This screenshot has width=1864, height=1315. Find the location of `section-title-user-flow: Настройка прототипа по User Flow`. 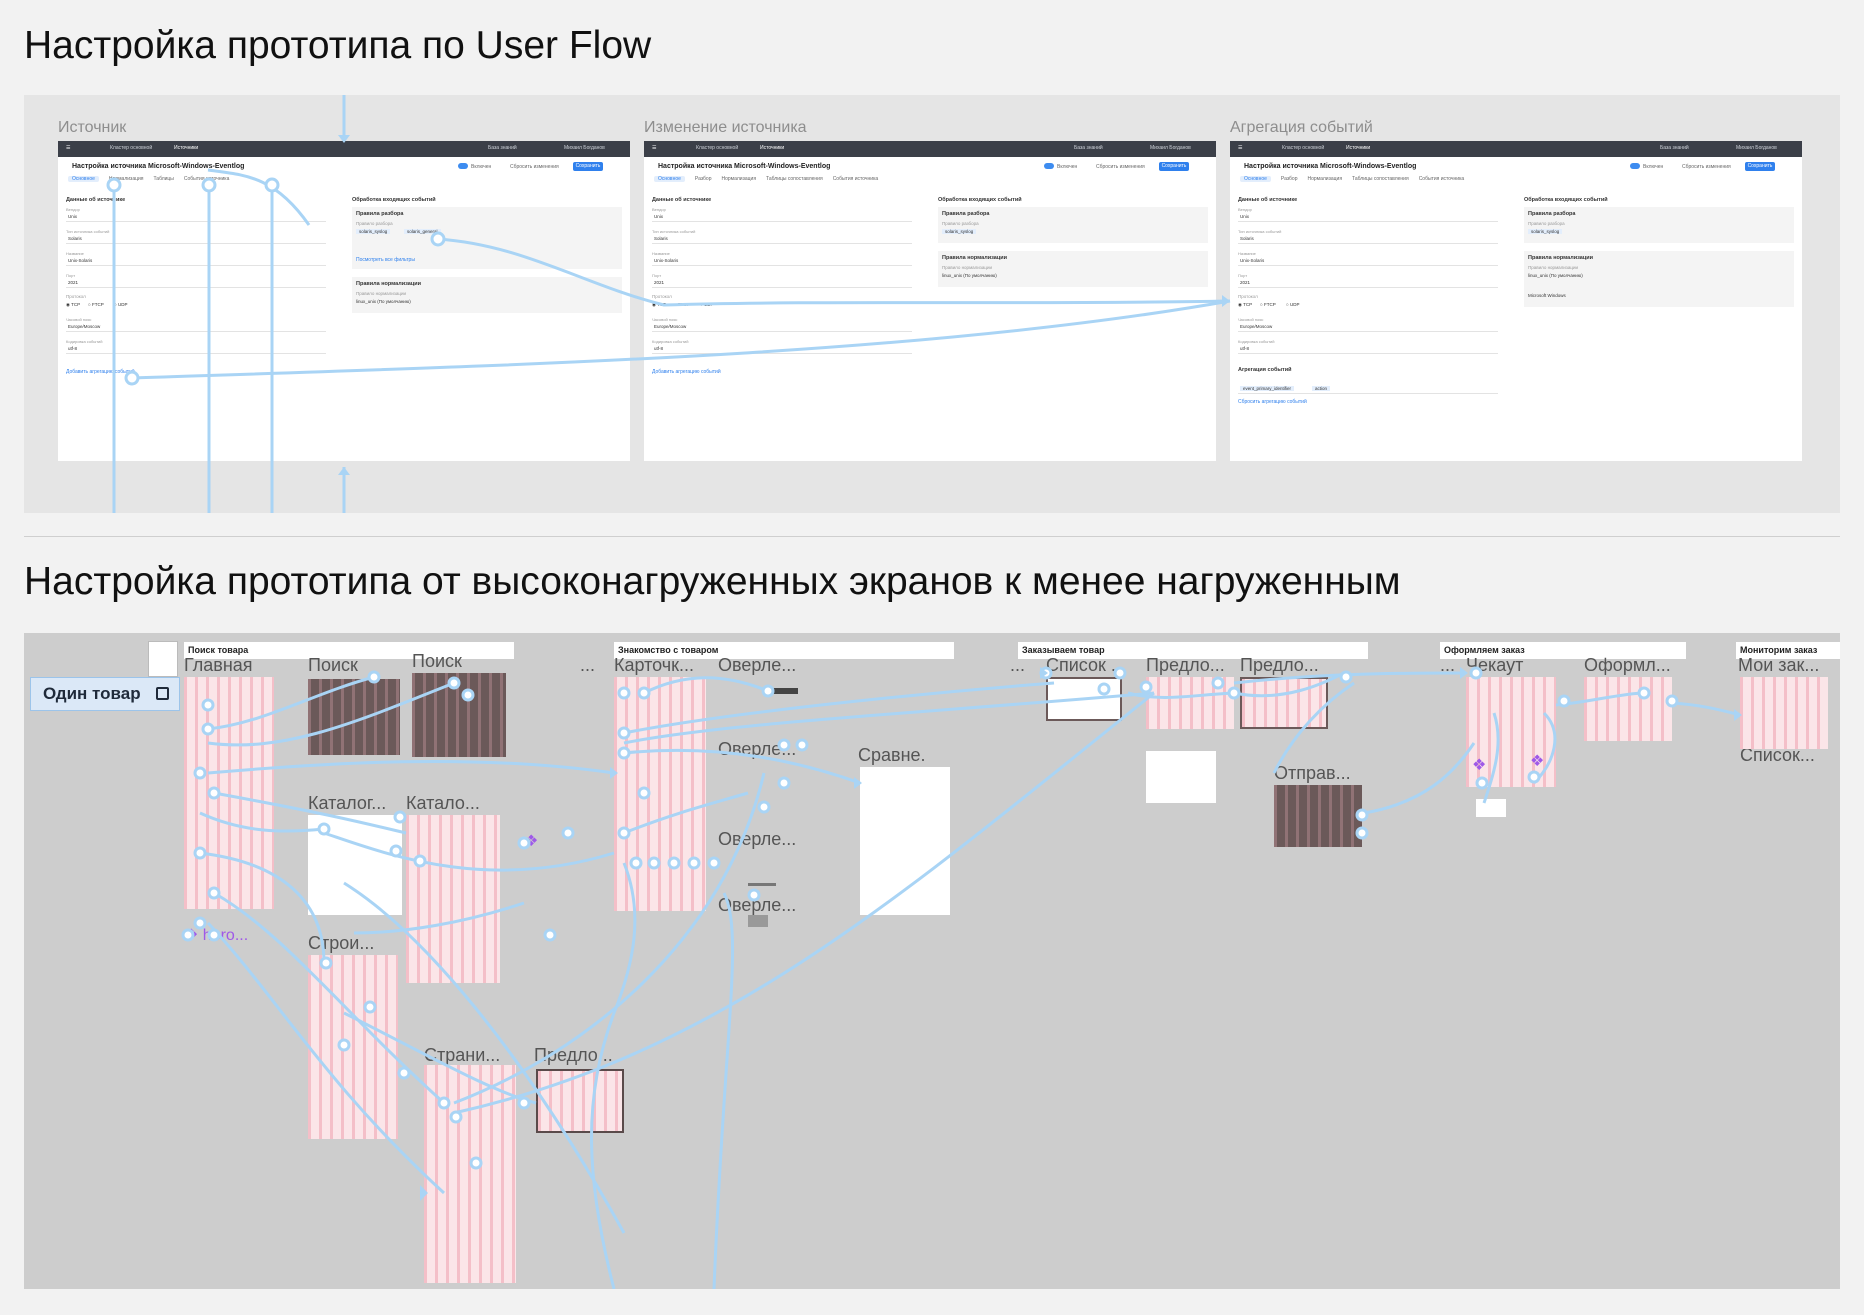

section-title-user-flow: Настройка прототипа по User Flow is located at coordinates (338, 45).